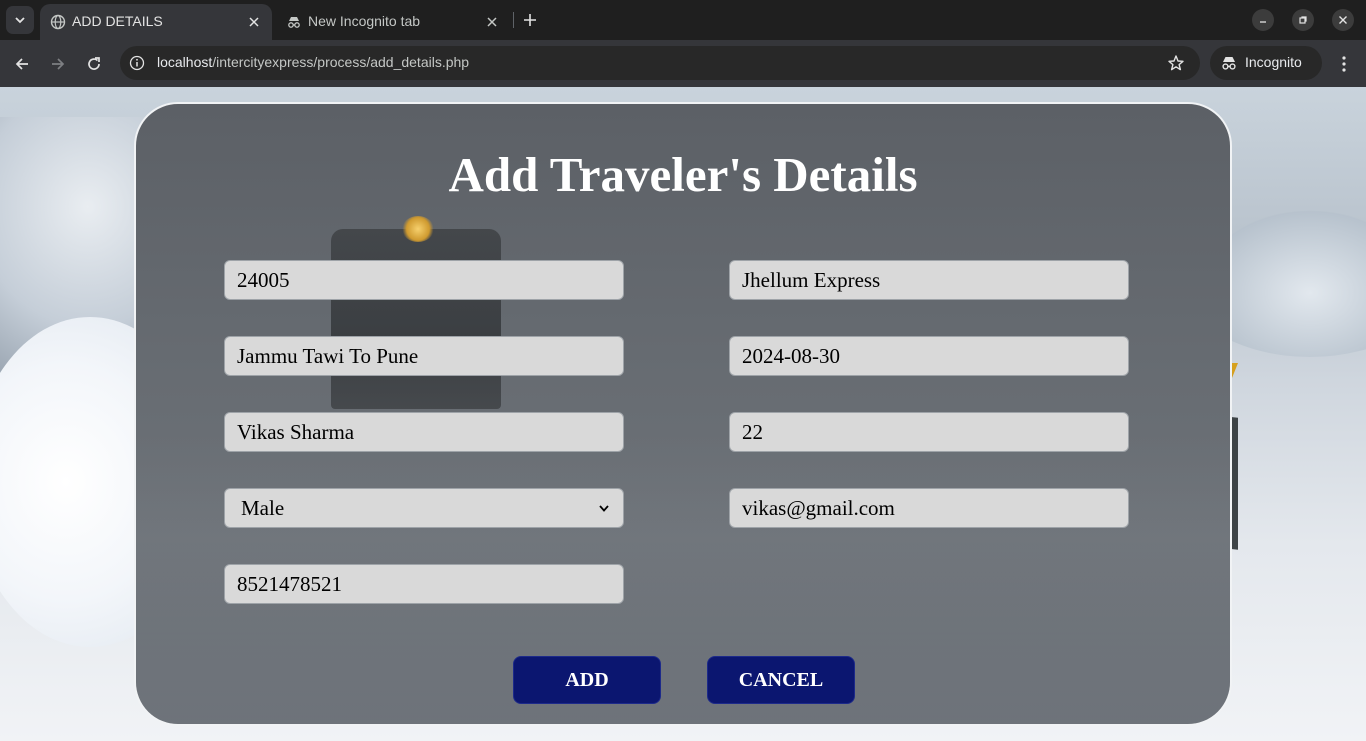  I want to click on tab-divider, so click(513, 20).